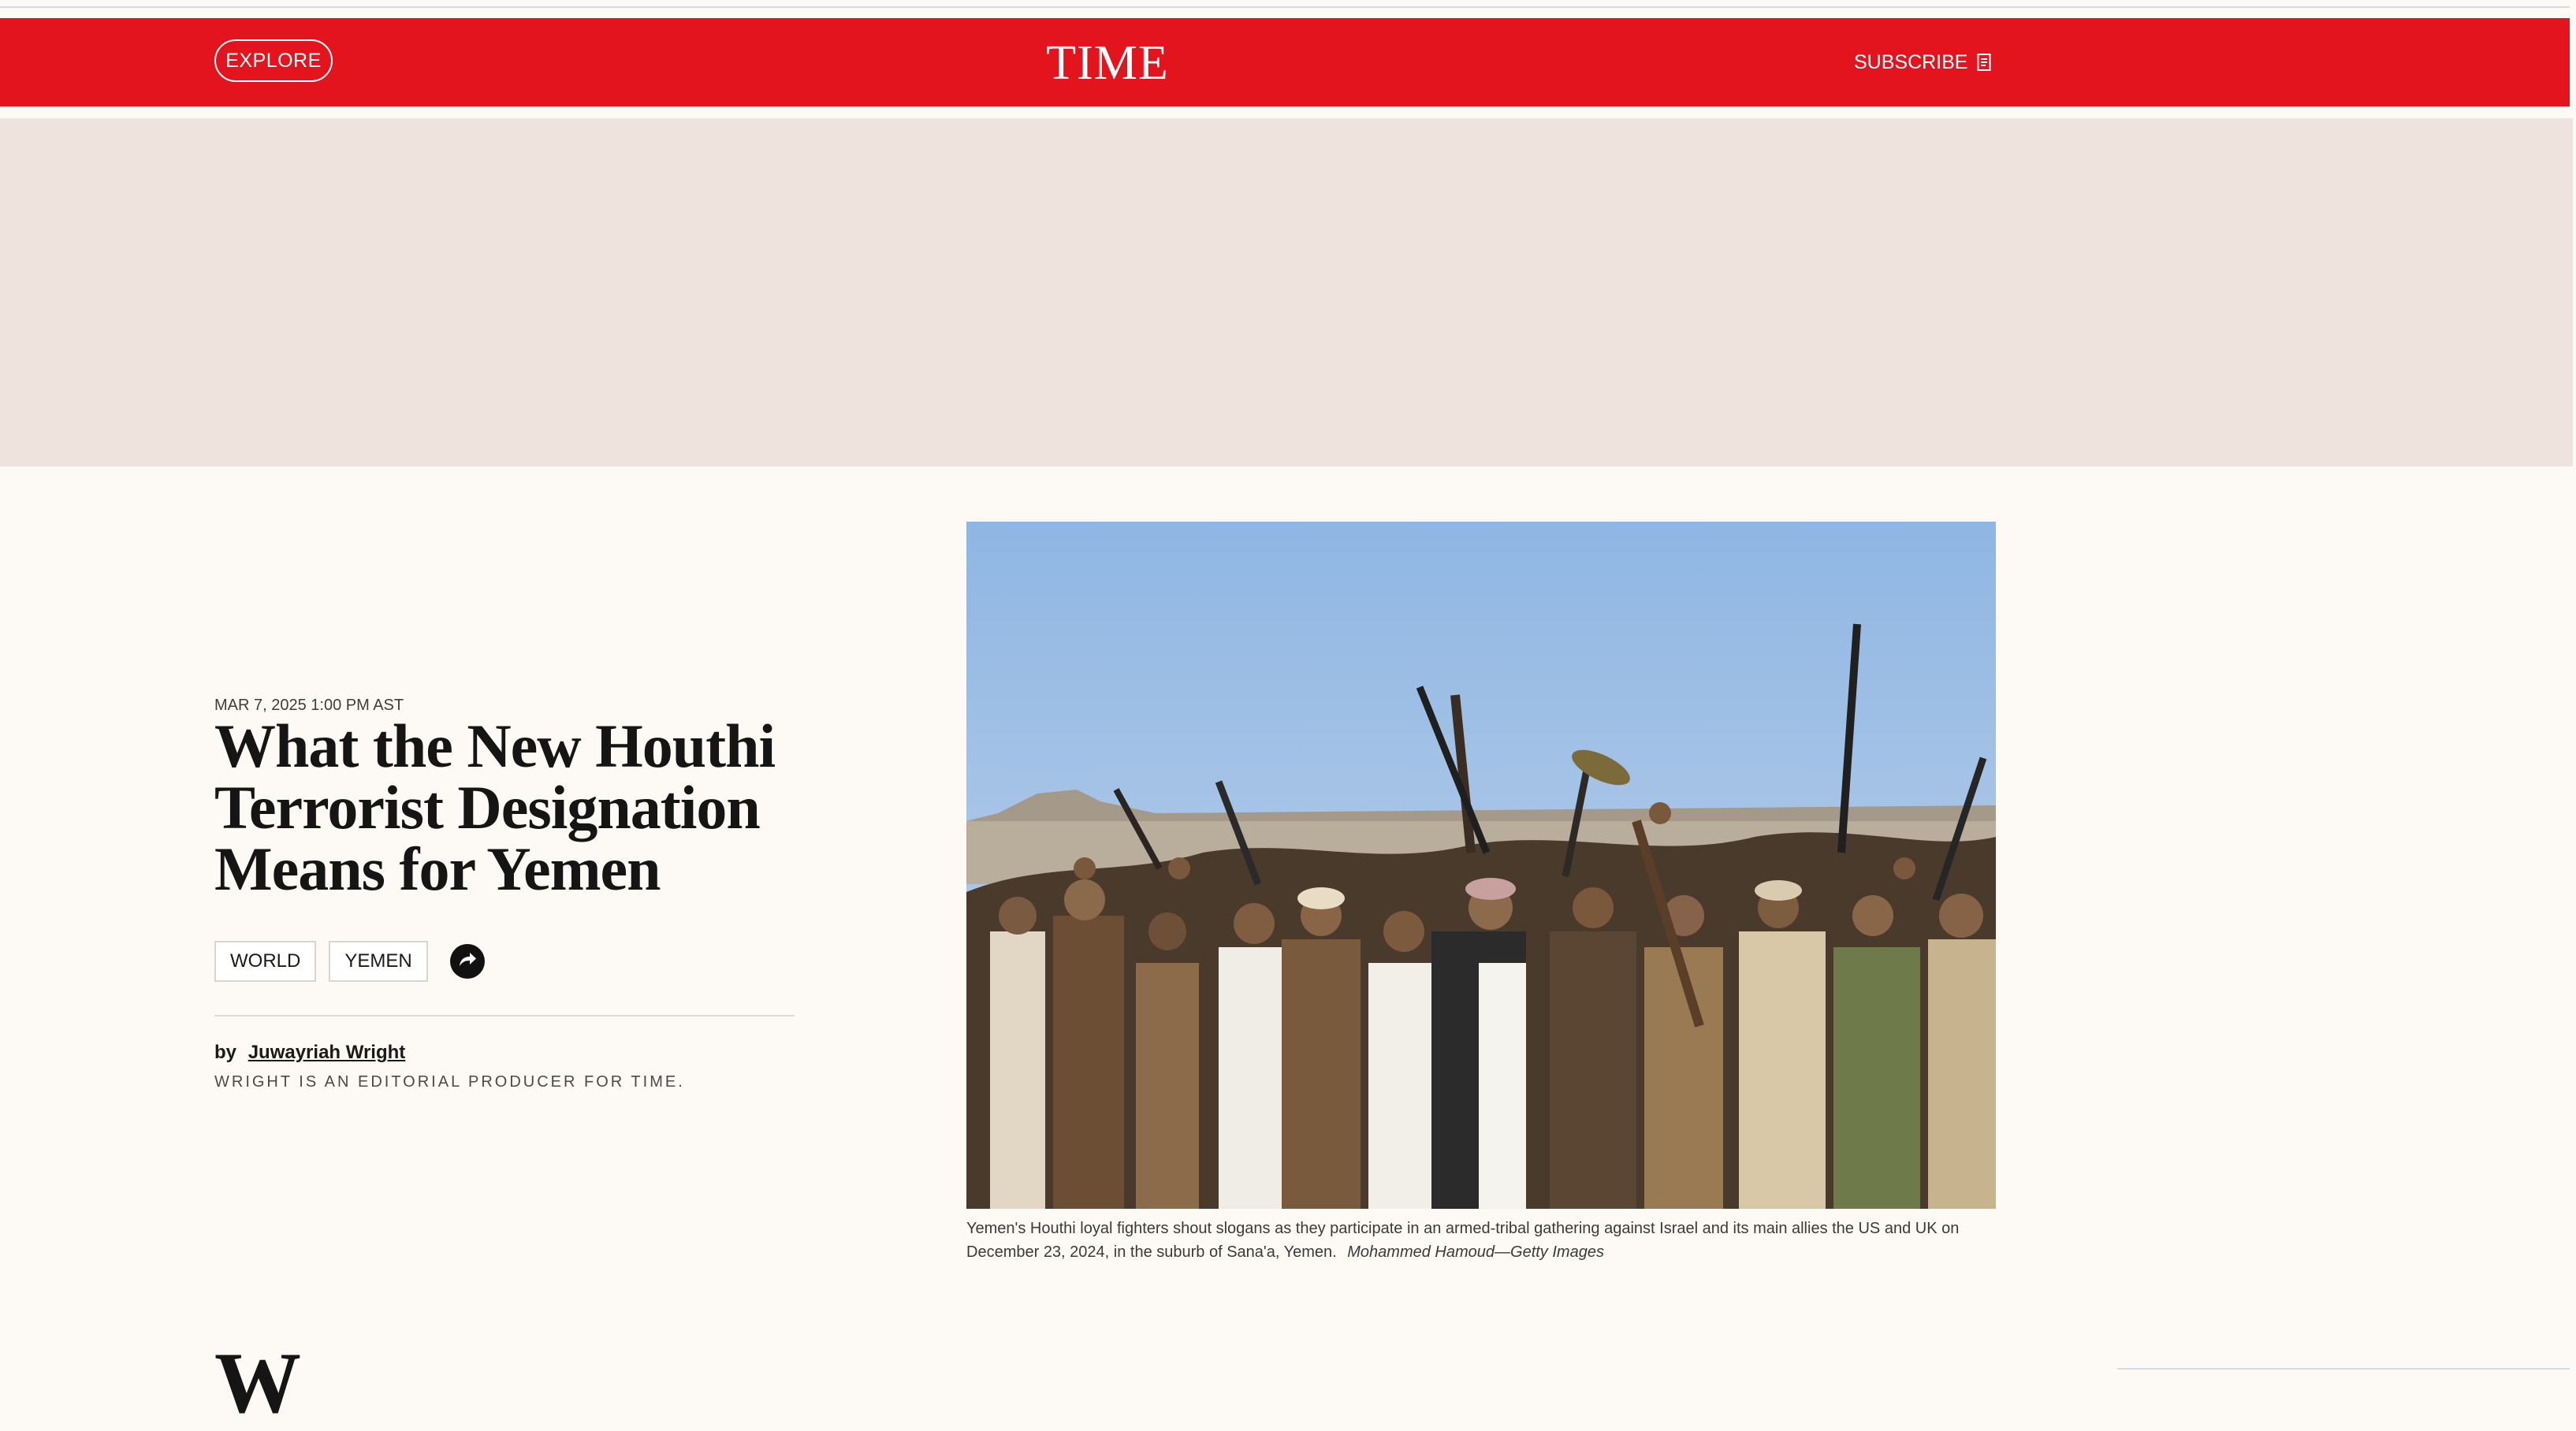 This screenshot has height=1431, width=2576. I want to click on share-button, so click(467, 962).